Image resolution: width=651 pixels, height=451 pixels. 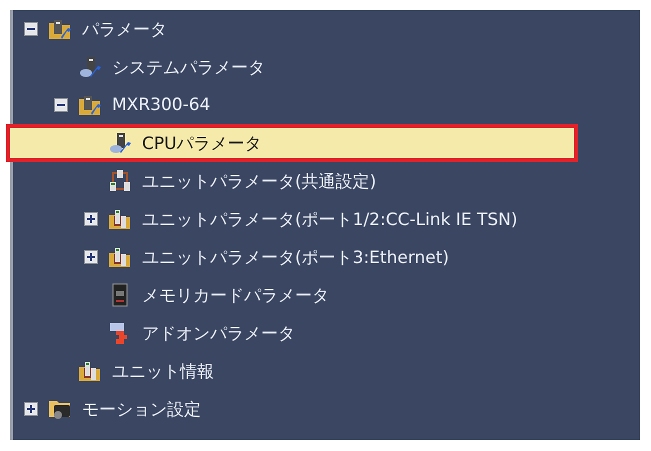 What do you see at coordinates (292, 105) in the screenshot?
I see `tree-item: MXR300-64` at bounding box center [292, 105].